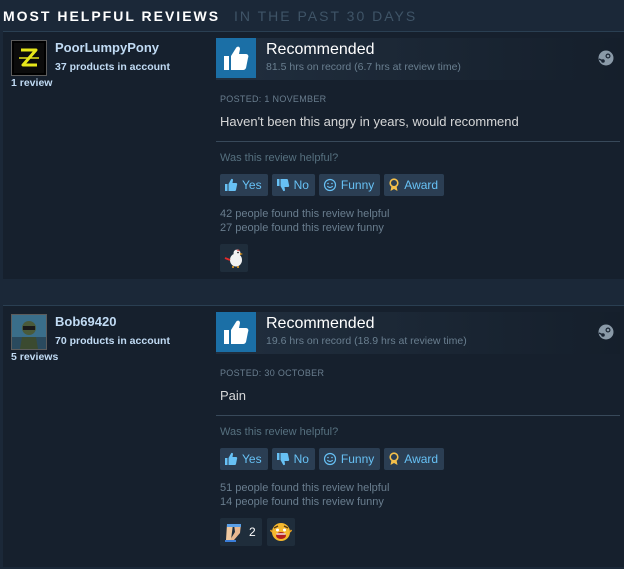  What do you see at coordinates (302, 228) in the screenshot?
I see `found-funny-count: 27 people found this review funny` at bounding box center [302, 228].